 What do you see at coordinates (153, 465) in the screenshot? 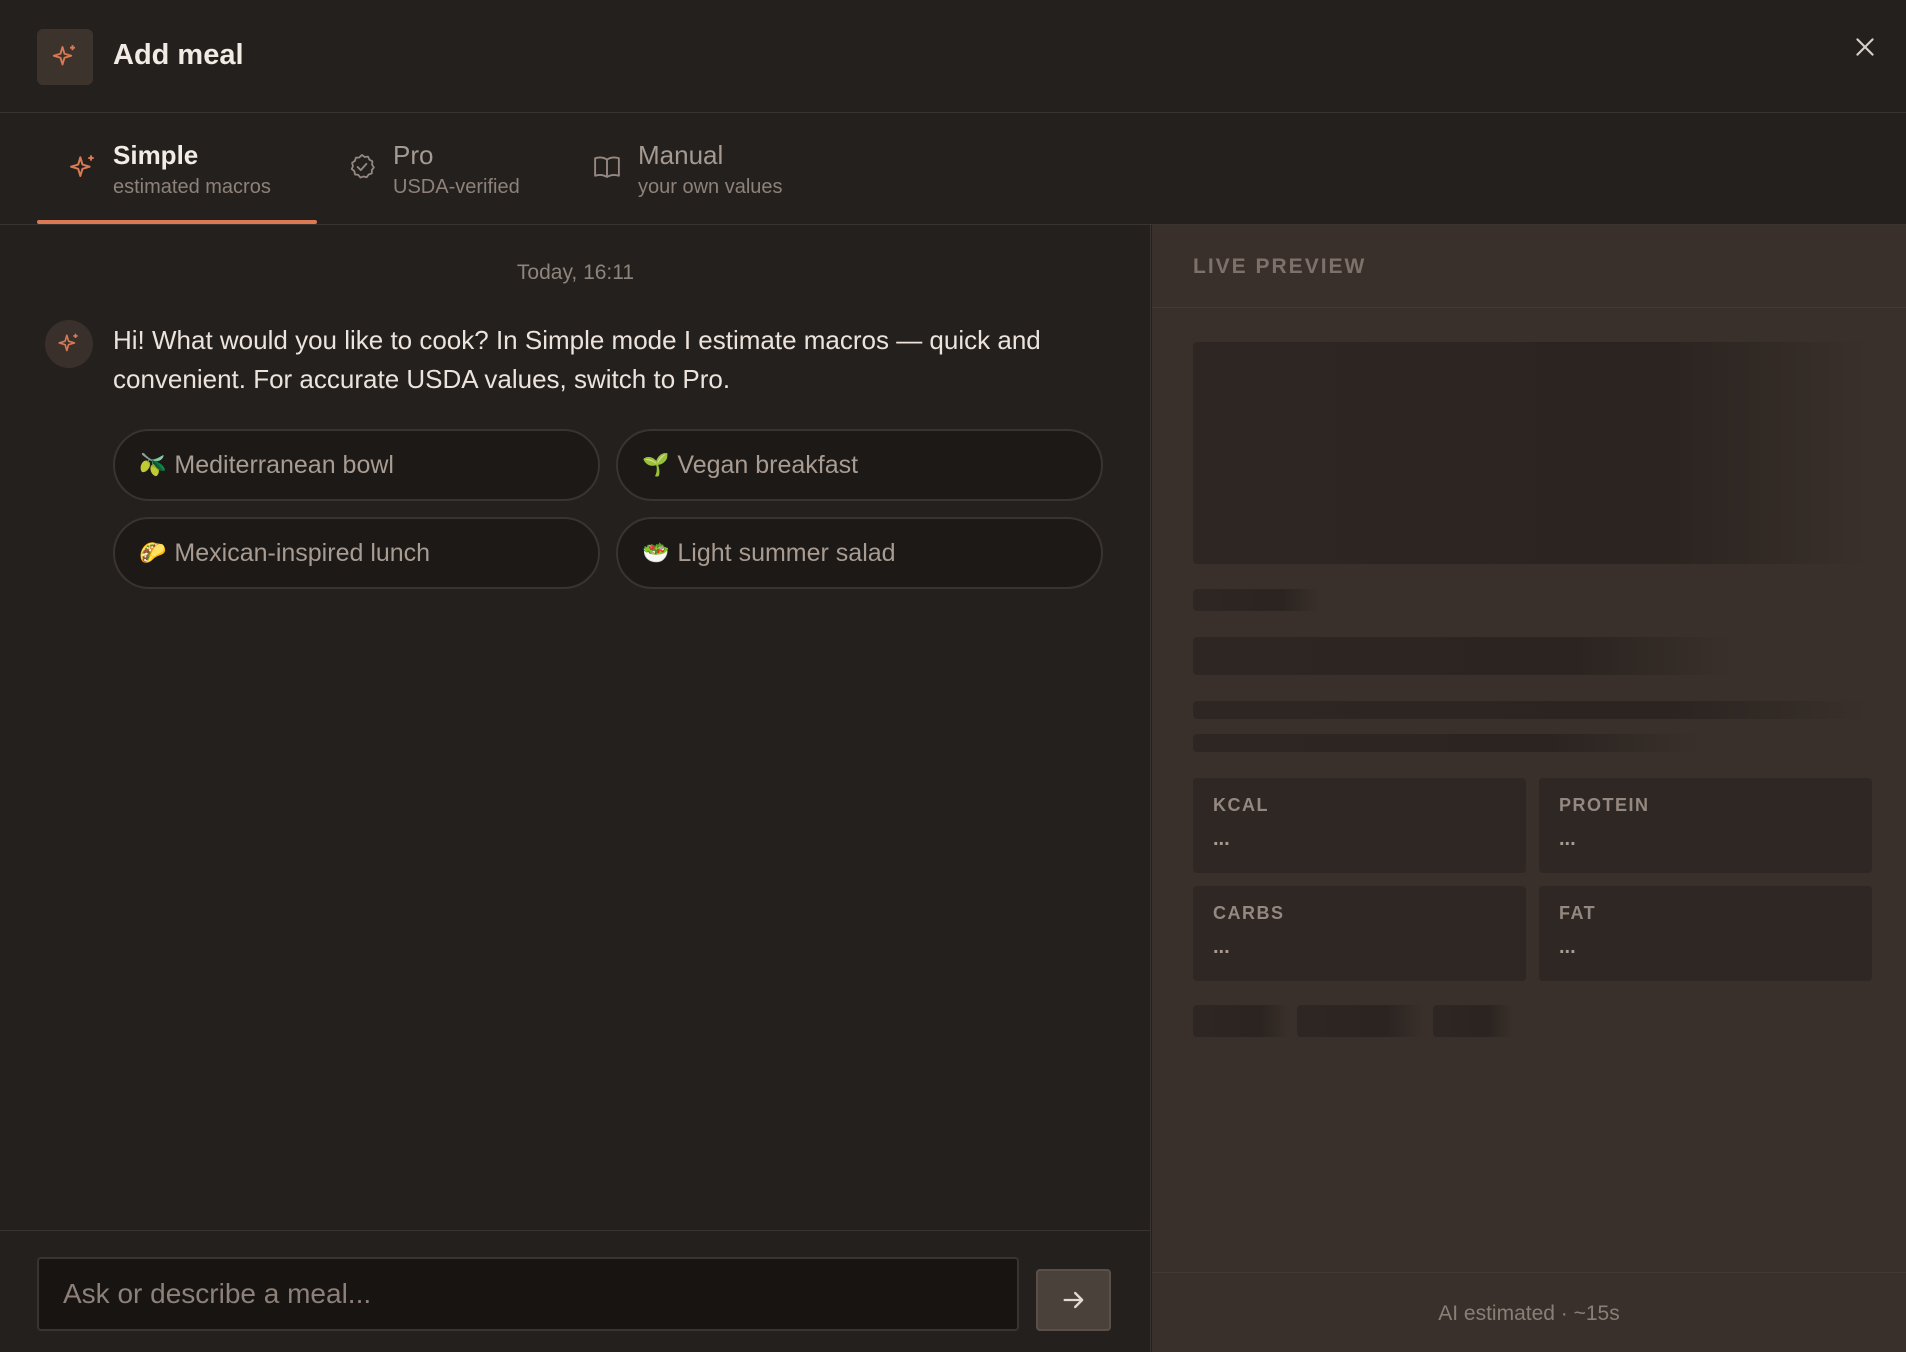
I see `olive-icon: 🫒` at bounding box center [153, 465].